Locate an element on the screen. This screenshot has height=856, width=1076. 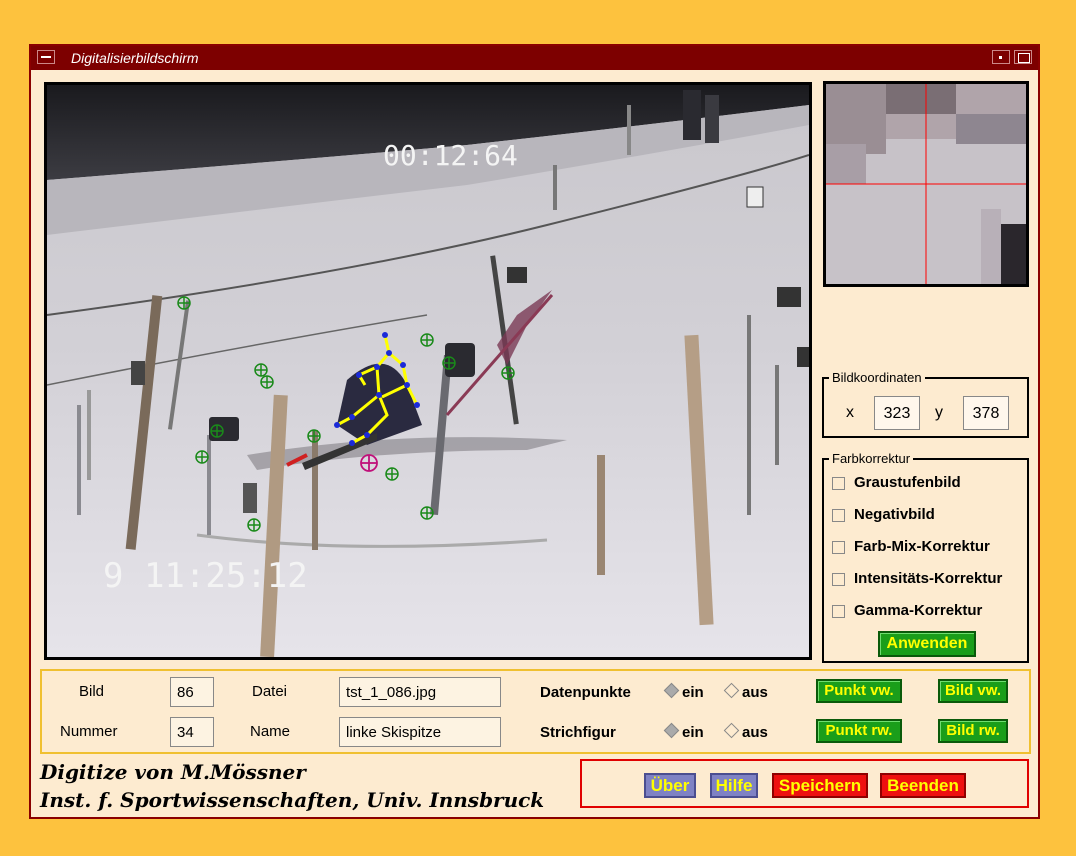
apply-button: Anwenden is located at coordinates (927, 644).